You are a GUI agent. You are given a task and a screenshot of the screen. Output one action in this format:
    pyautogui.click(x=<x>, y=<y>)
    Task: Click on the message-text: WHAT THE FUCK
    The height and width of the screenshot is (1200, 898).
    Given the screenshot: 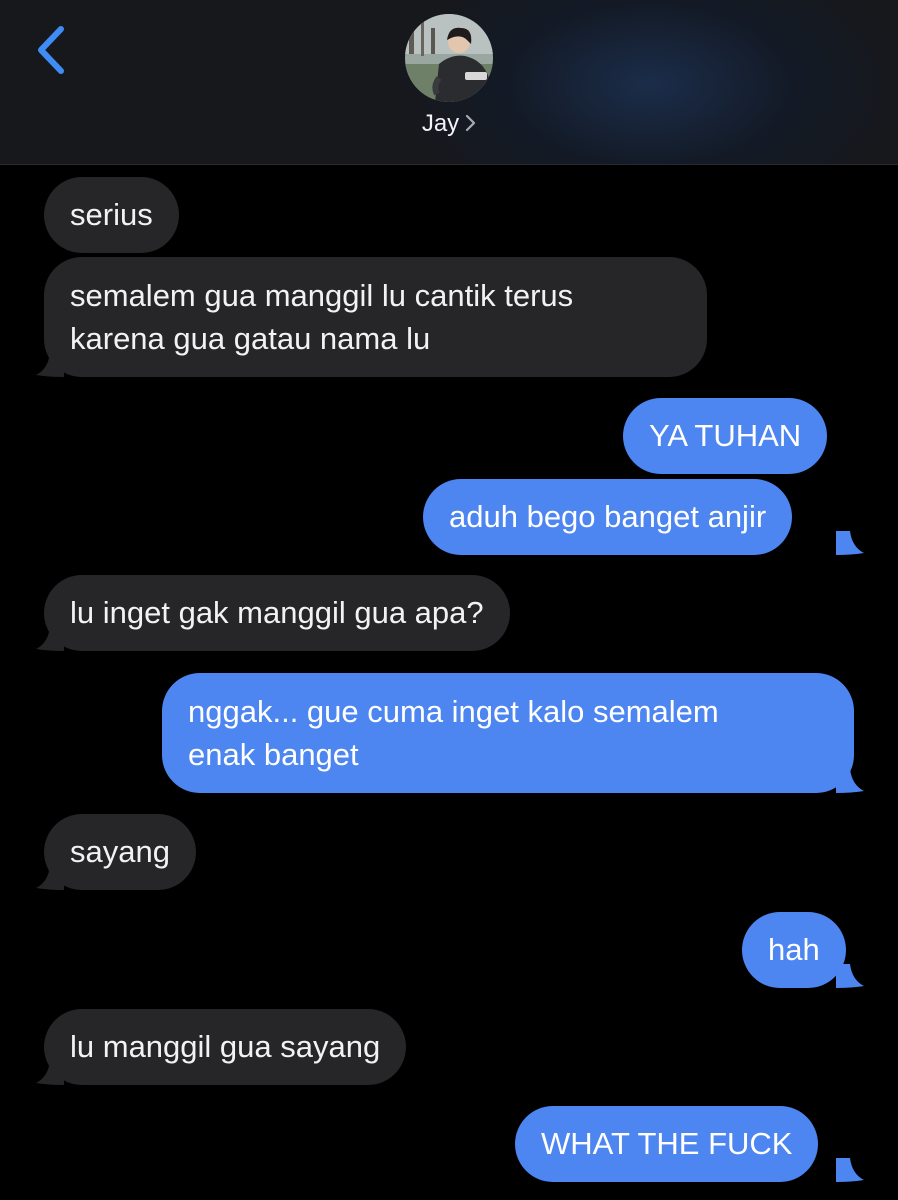 What is the action you would take?
    pyautogui.click(x=667, y=1143)
    